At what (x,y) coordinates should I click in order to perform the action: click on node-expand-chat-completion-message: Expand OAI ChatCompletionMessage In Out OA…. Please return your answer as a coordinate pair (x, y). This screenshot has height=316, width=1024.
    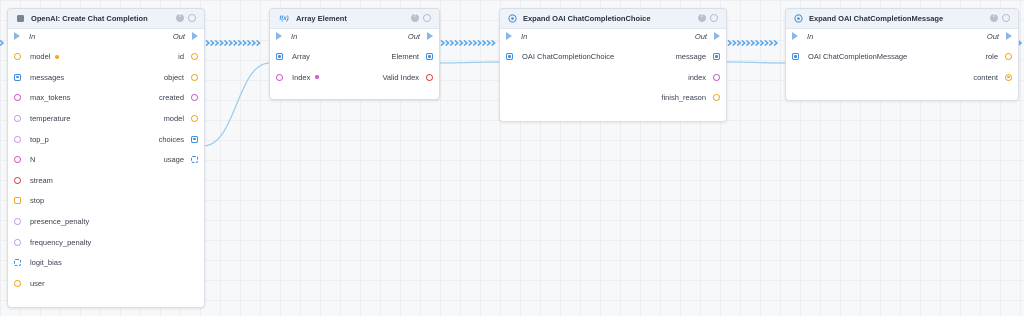
    Looking at the image, I should click on (902, 54).